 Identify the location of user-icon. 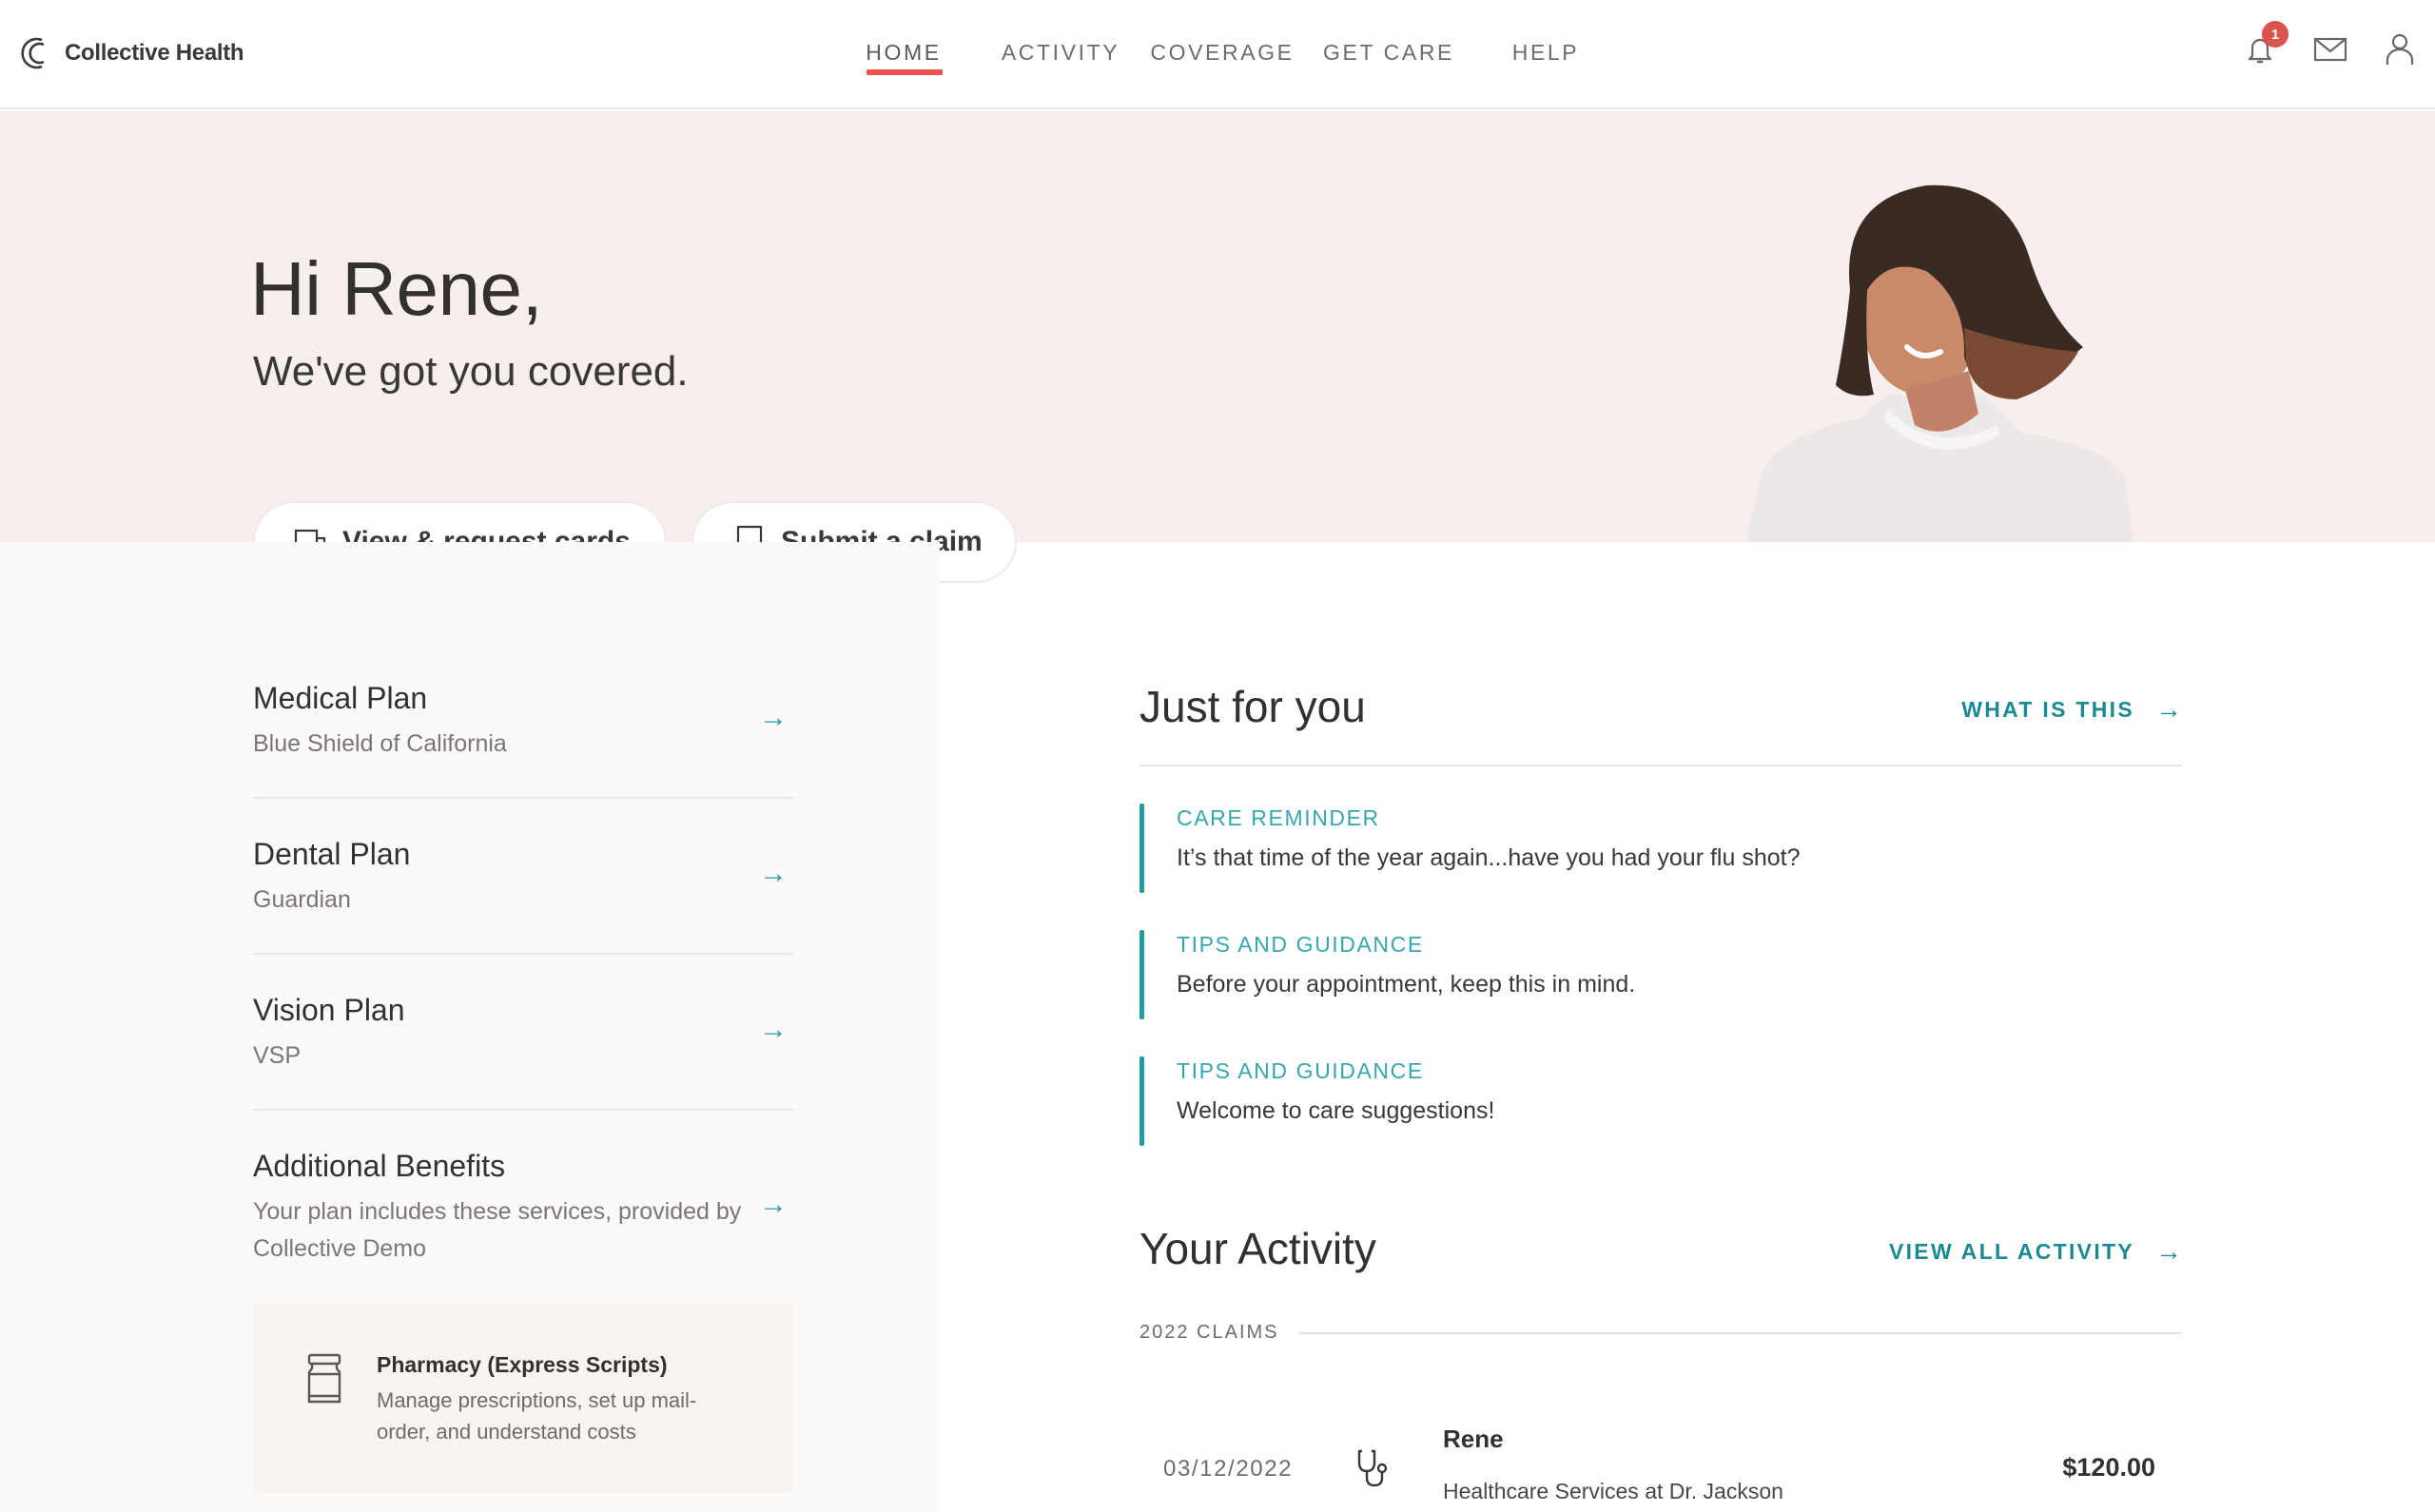
(2400, 49).